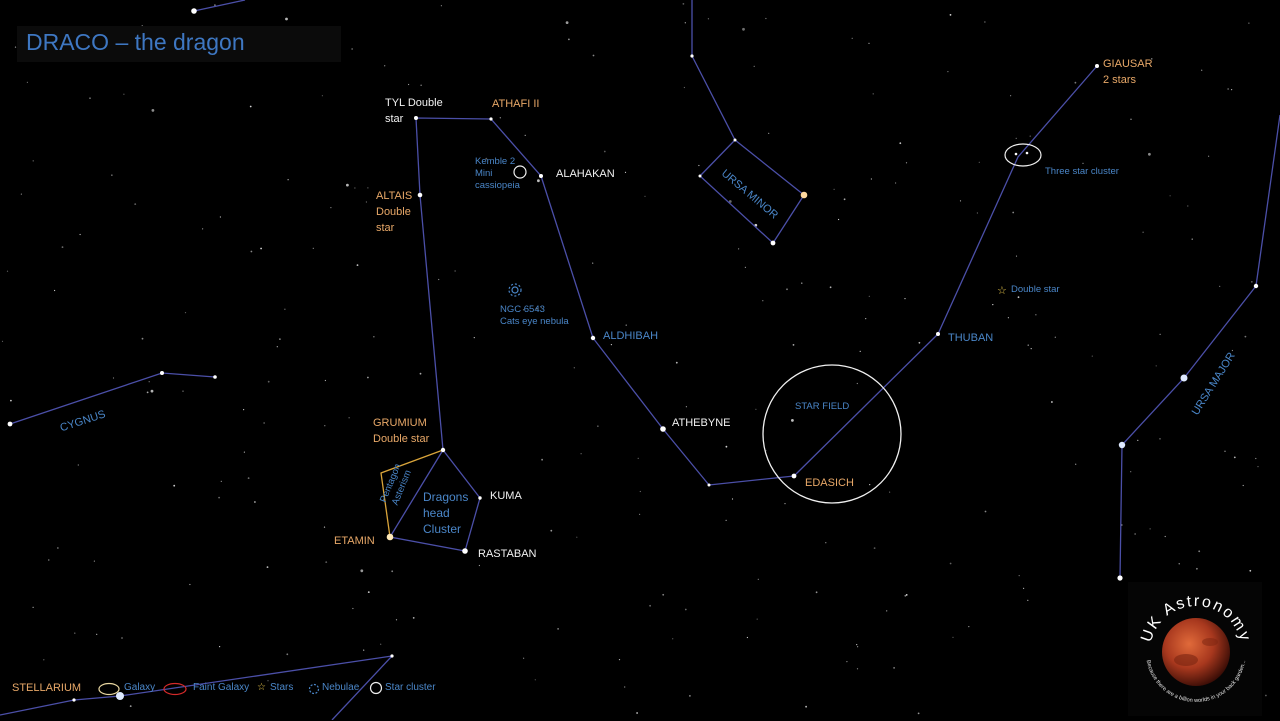  I want to click on label-three-star-cluster: Three star cluster, so click(1082, 171).